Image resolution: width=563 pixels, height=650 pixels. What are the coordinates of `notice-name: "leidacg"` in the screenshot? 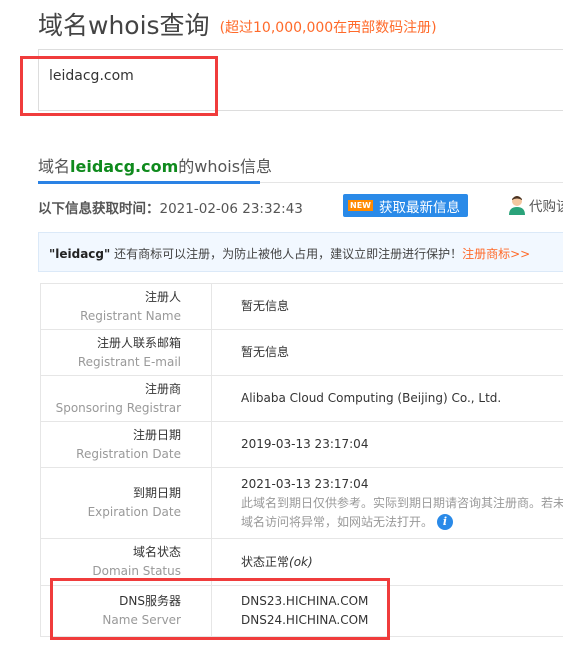 It's located at (80, 254).